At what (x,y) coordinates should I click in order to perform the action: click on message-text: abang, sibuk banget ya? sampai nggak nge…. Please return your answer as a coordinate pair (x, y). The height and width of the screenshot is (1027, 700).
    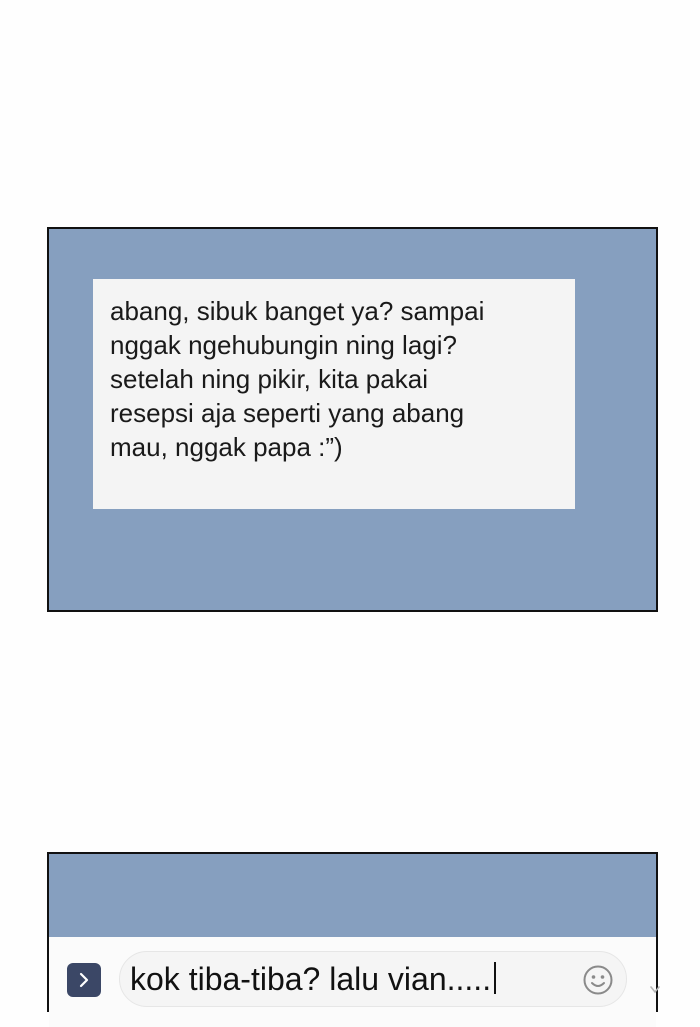
    Looking at the image, I should click on (335, 379).